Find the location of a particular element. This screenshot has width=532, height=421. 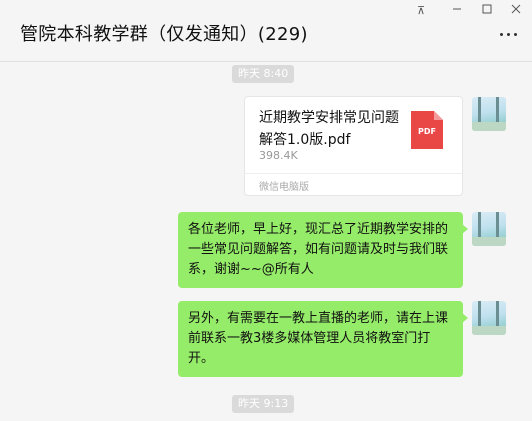

more-horizontal-icon is located at coordinates (509, 35).